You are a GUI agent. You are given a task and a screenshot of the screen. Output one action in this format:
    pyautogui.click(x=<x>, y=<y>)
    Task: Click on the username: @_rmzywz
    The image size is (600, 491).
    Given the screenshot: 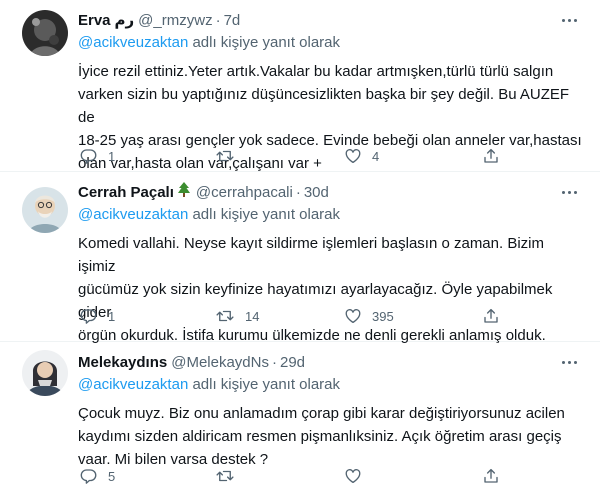 What is the action you would take?
    pyautogui.click(x=175, y=20)
    